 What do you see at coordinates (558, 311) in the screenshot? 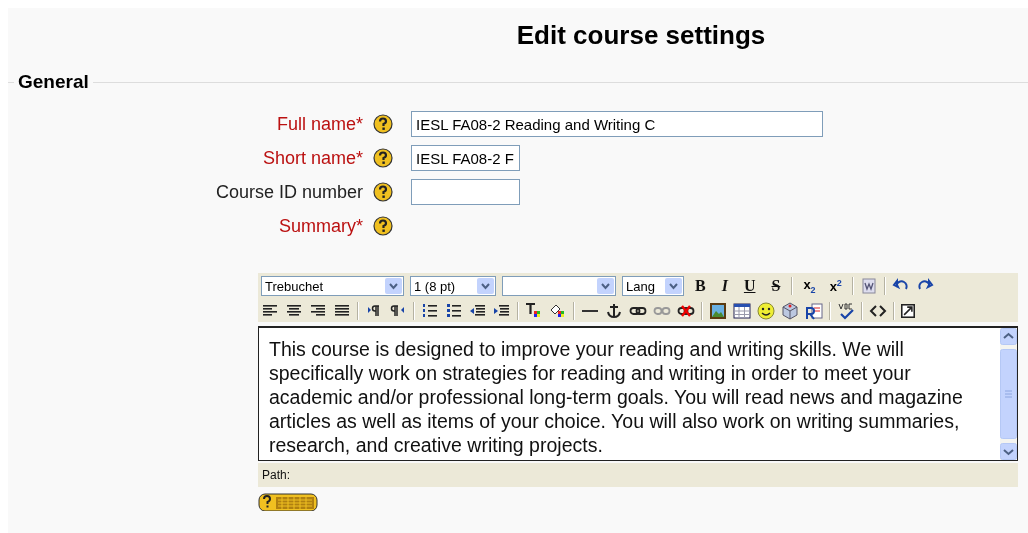
I see `background-color-icon` at bounding box center [558, 311].